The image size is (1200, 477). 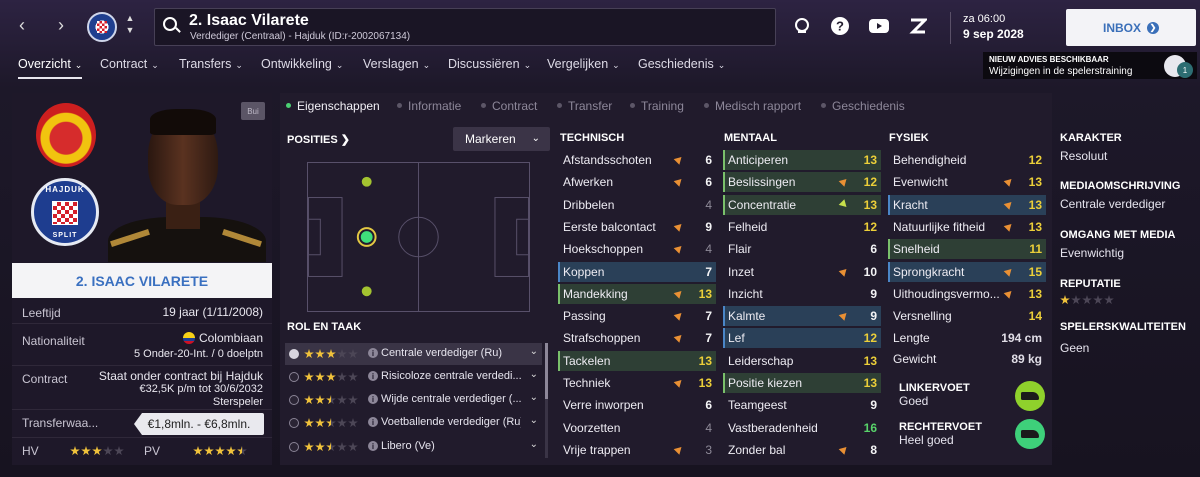 I want to click on nav-vergelijken: Vergelijken ⌄, so click(x=583, y=64).